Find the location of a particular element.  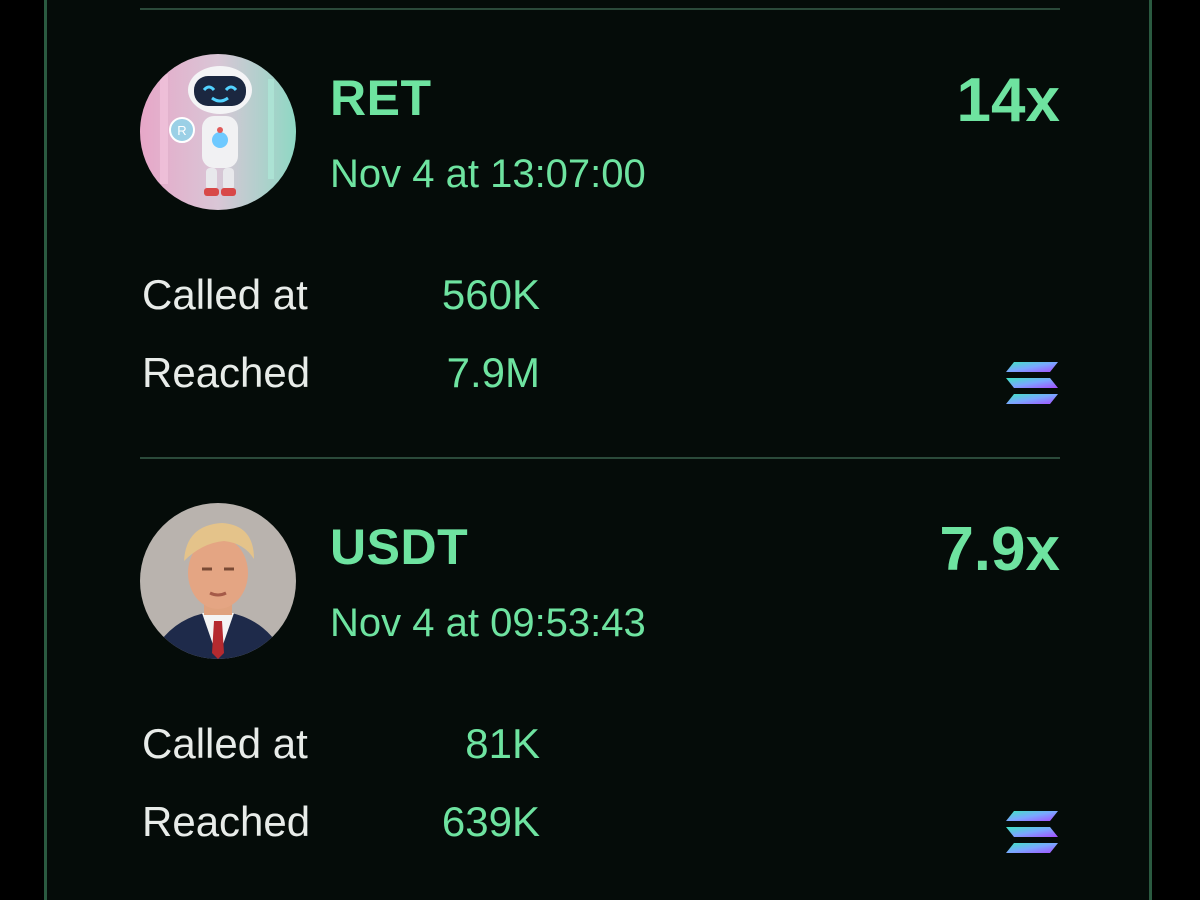

token-ticker: USDT is located at coordinates (399, 547).